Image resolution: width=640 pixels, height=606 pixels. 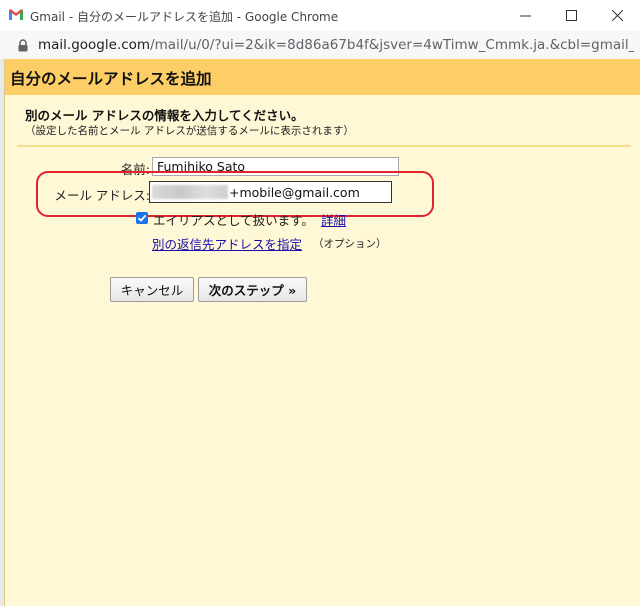 I want to click on divider, so click(x=324, y=146).